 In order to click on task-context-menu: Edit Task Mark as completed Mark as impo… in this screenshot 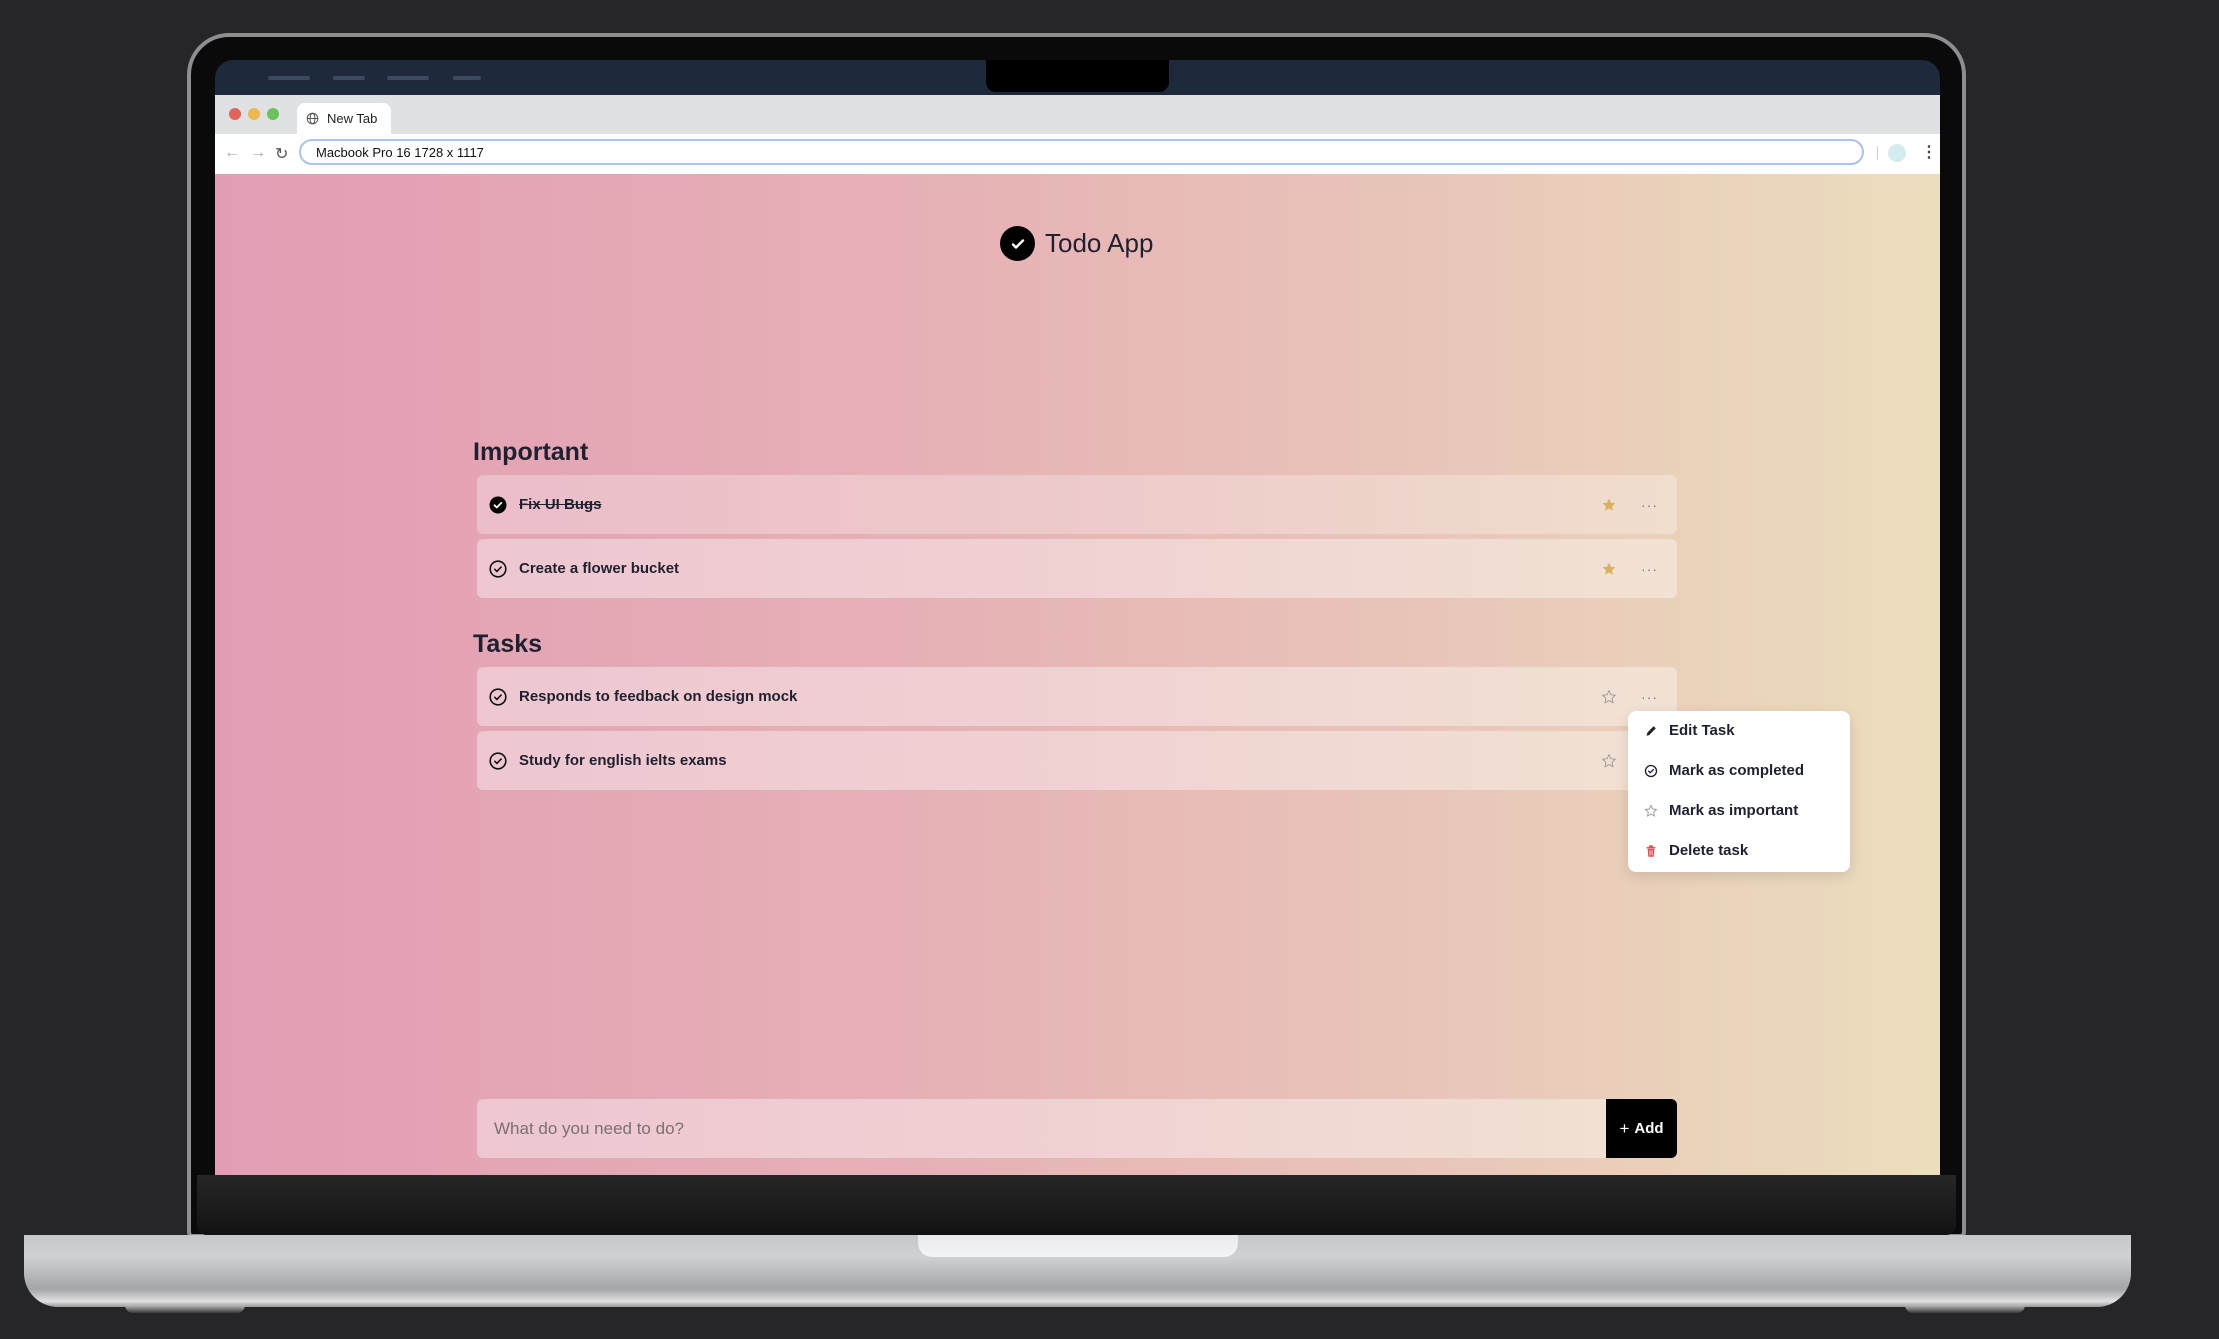, I will do `click(1739, 791)`.